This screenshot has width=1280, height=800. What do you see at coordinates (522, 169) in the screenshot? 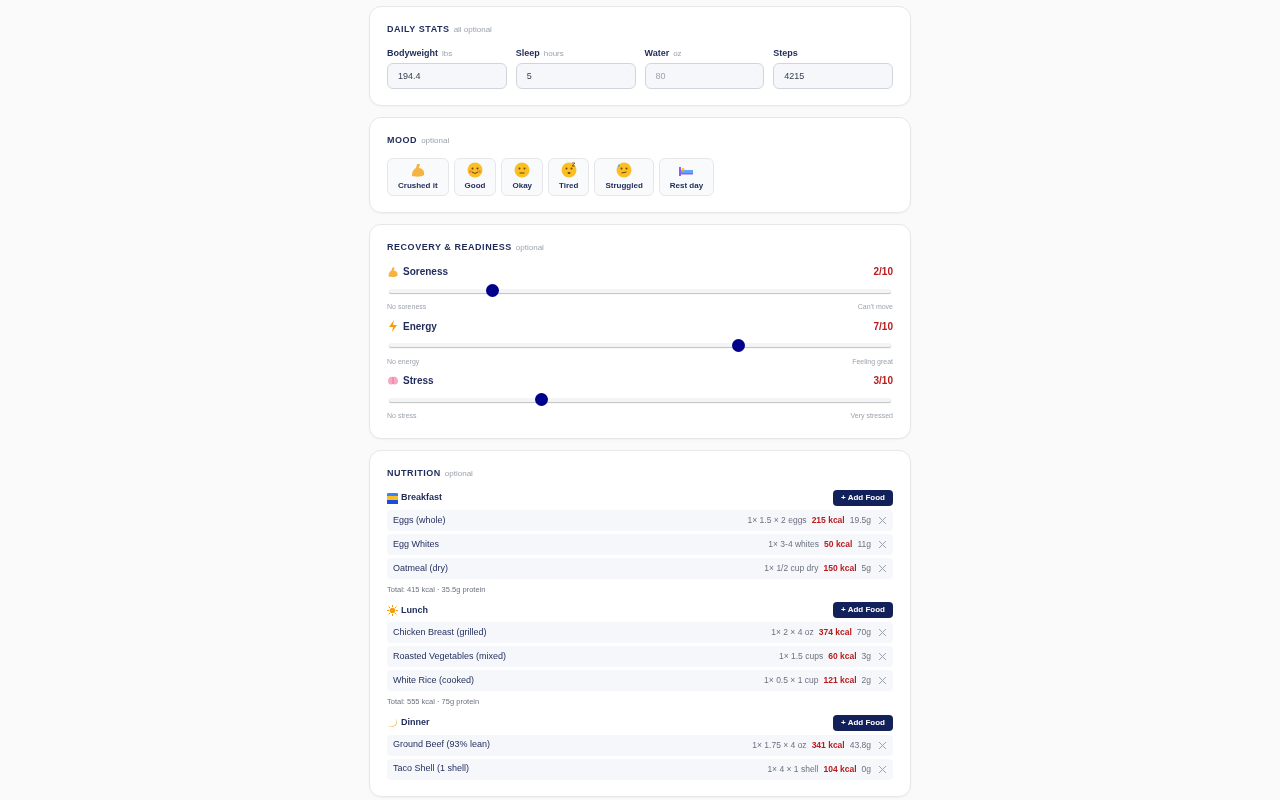
I see `neutral-face-icon` at bounding box center [522, 169].